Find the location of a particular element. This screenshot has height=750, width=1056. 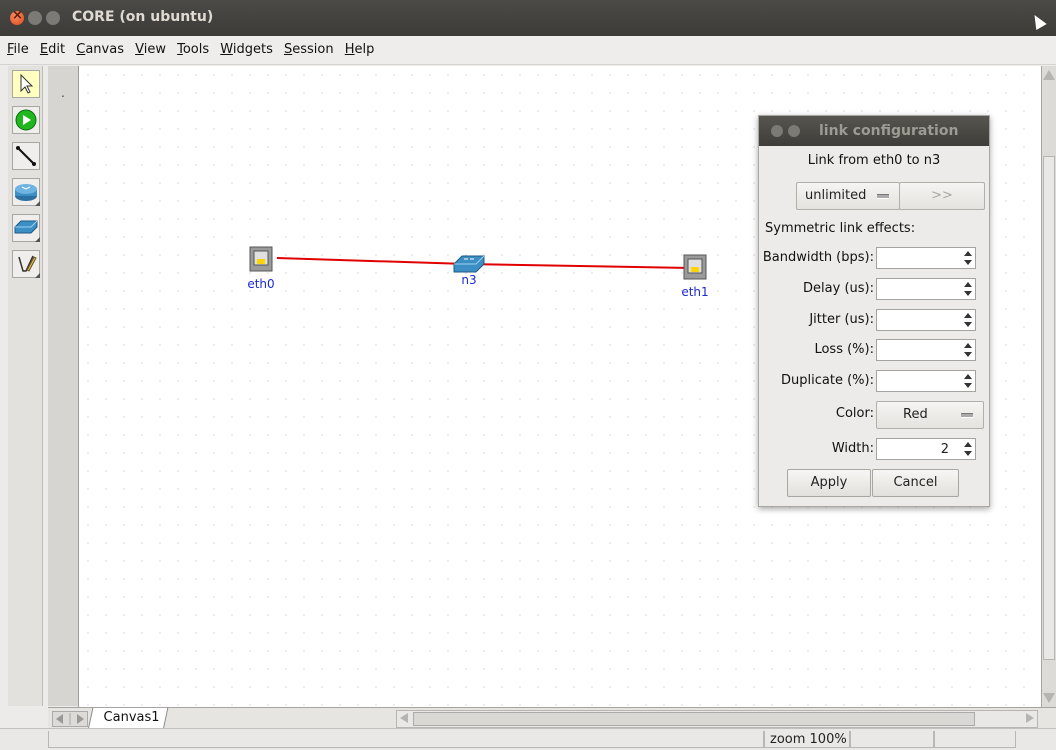

status-message-cell is located at coordinates (406, 739).